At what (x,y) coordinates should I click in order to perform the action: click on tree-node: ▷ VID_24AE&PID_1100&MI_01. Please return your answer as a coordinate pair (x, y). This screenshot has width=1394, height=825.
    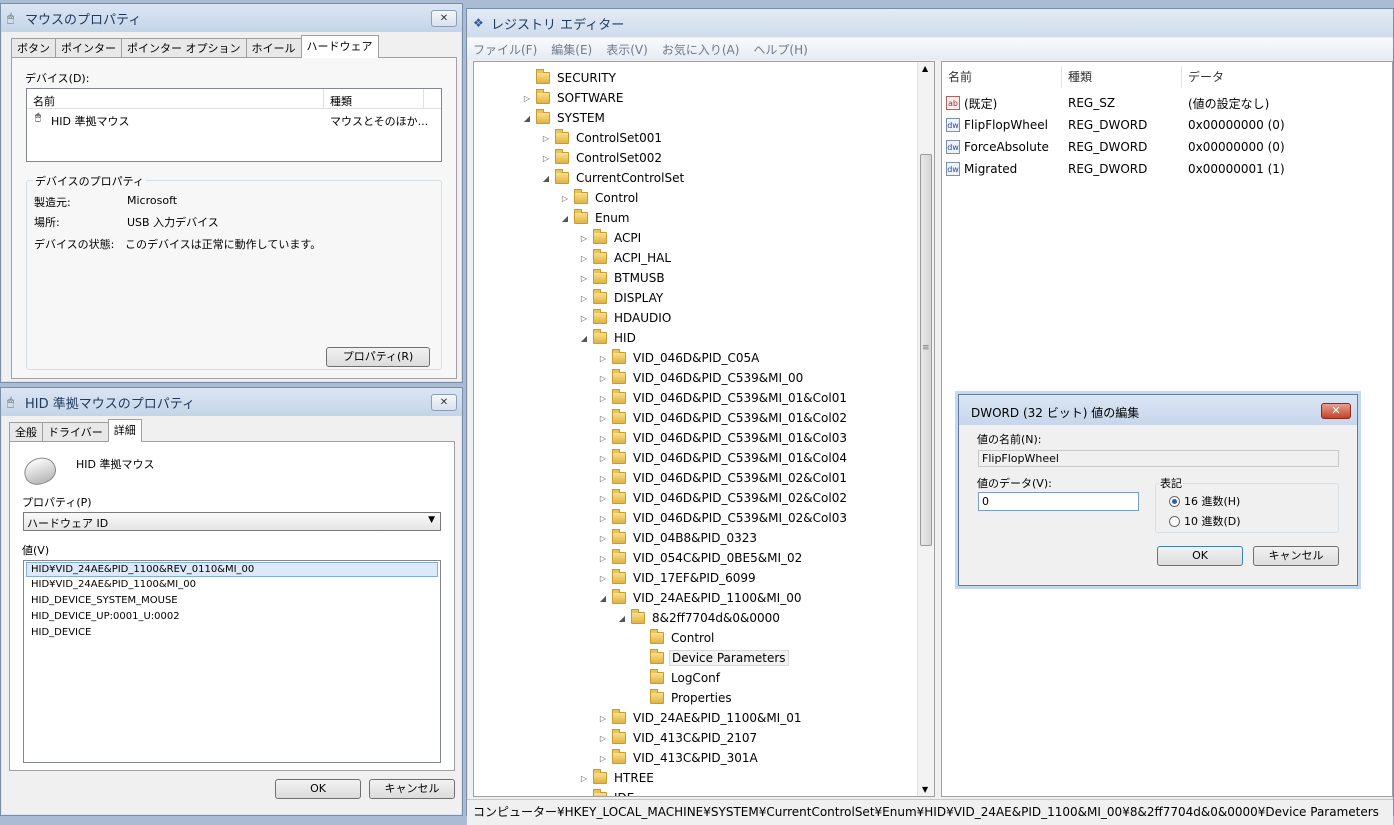
    Looking at the image, I should click on (700, 718).